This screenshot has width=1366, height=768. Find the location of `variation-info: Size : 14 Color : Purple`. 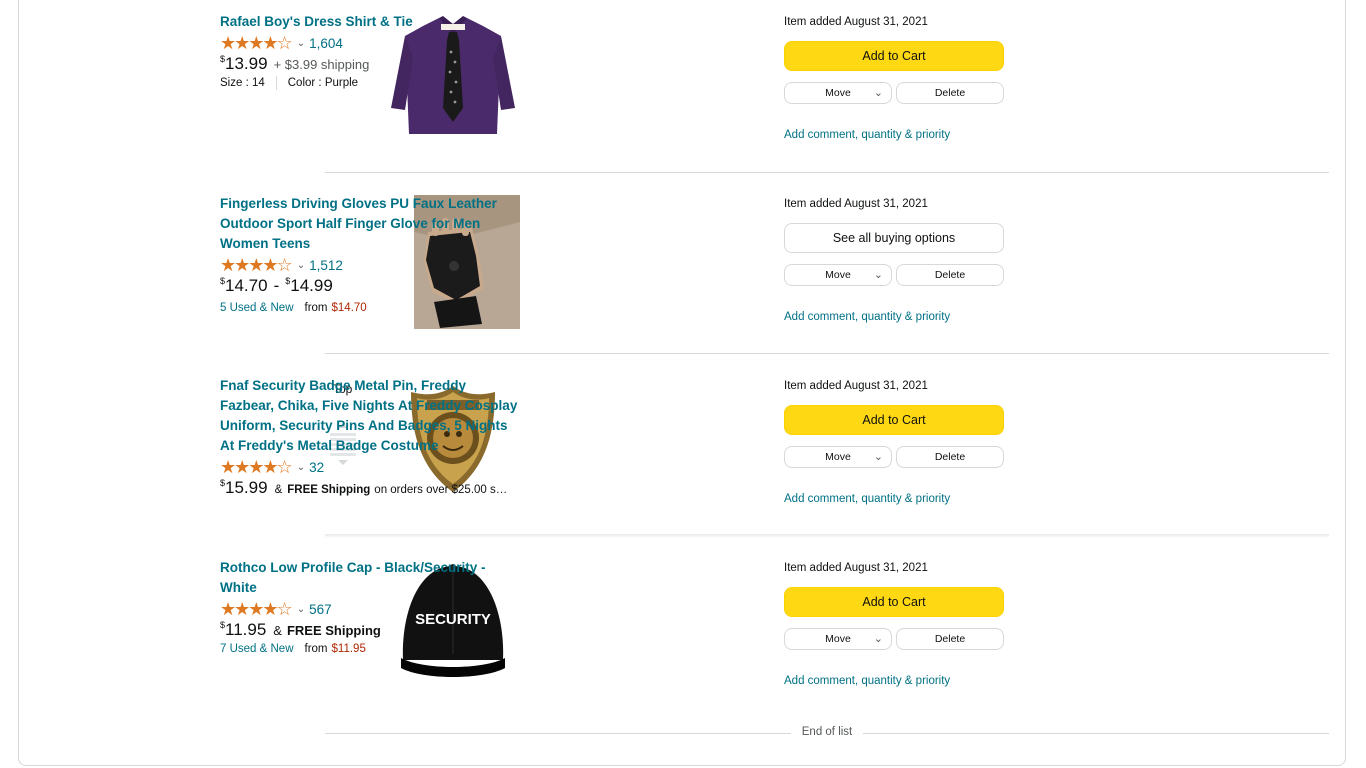

variation-info: Size : 14 Color : Purple is located at coordinates (289, 83).